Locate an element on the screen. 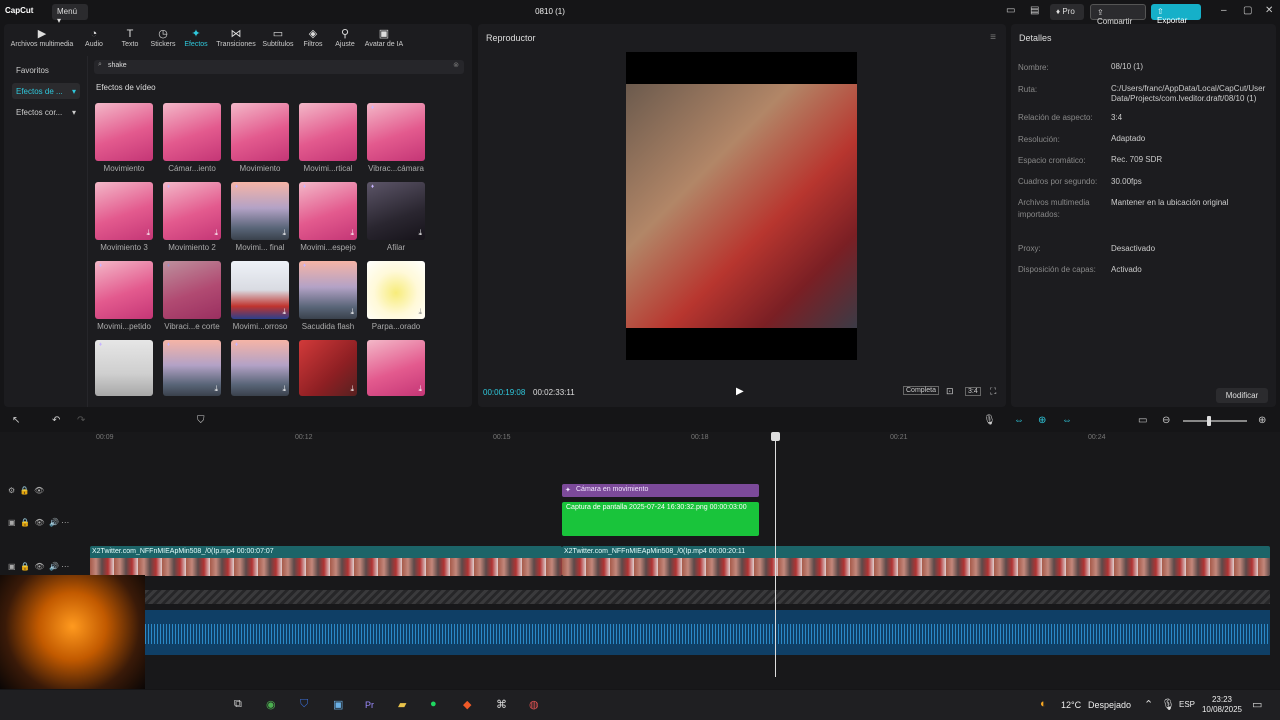 This screenshot has height=720, width=1280. subnav-body-effects: Efectos cor... ▾ is located at coordinates (46, 112).